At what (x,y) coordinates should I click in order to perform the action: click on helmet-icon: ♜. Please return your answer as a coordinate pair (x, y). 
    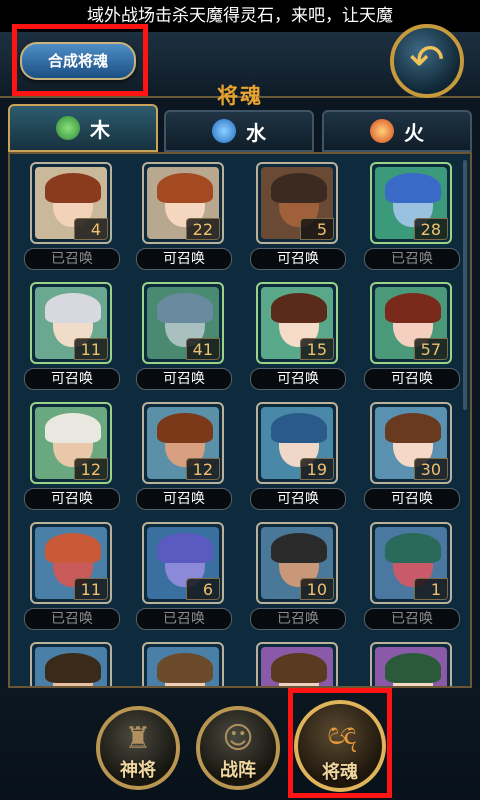
    Looking at the image, I should click on (138, 738).